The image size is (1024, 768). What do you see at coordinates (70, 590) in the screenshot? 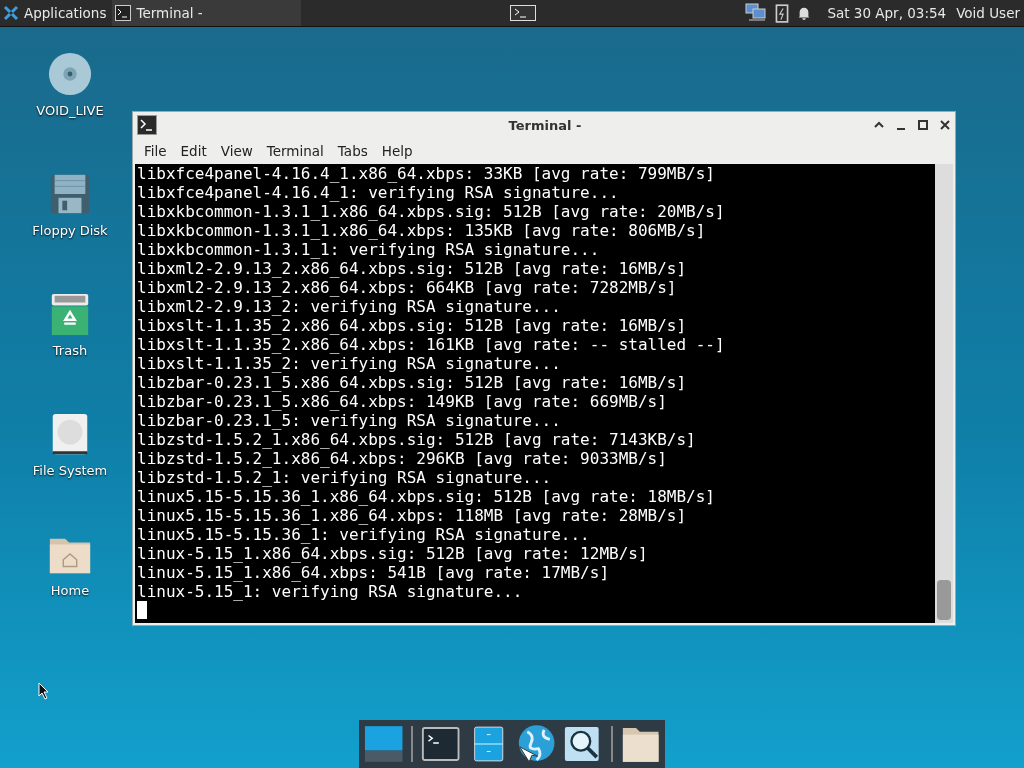
I see `desktop-icon-label: Home` at bounding box center [70, 590].